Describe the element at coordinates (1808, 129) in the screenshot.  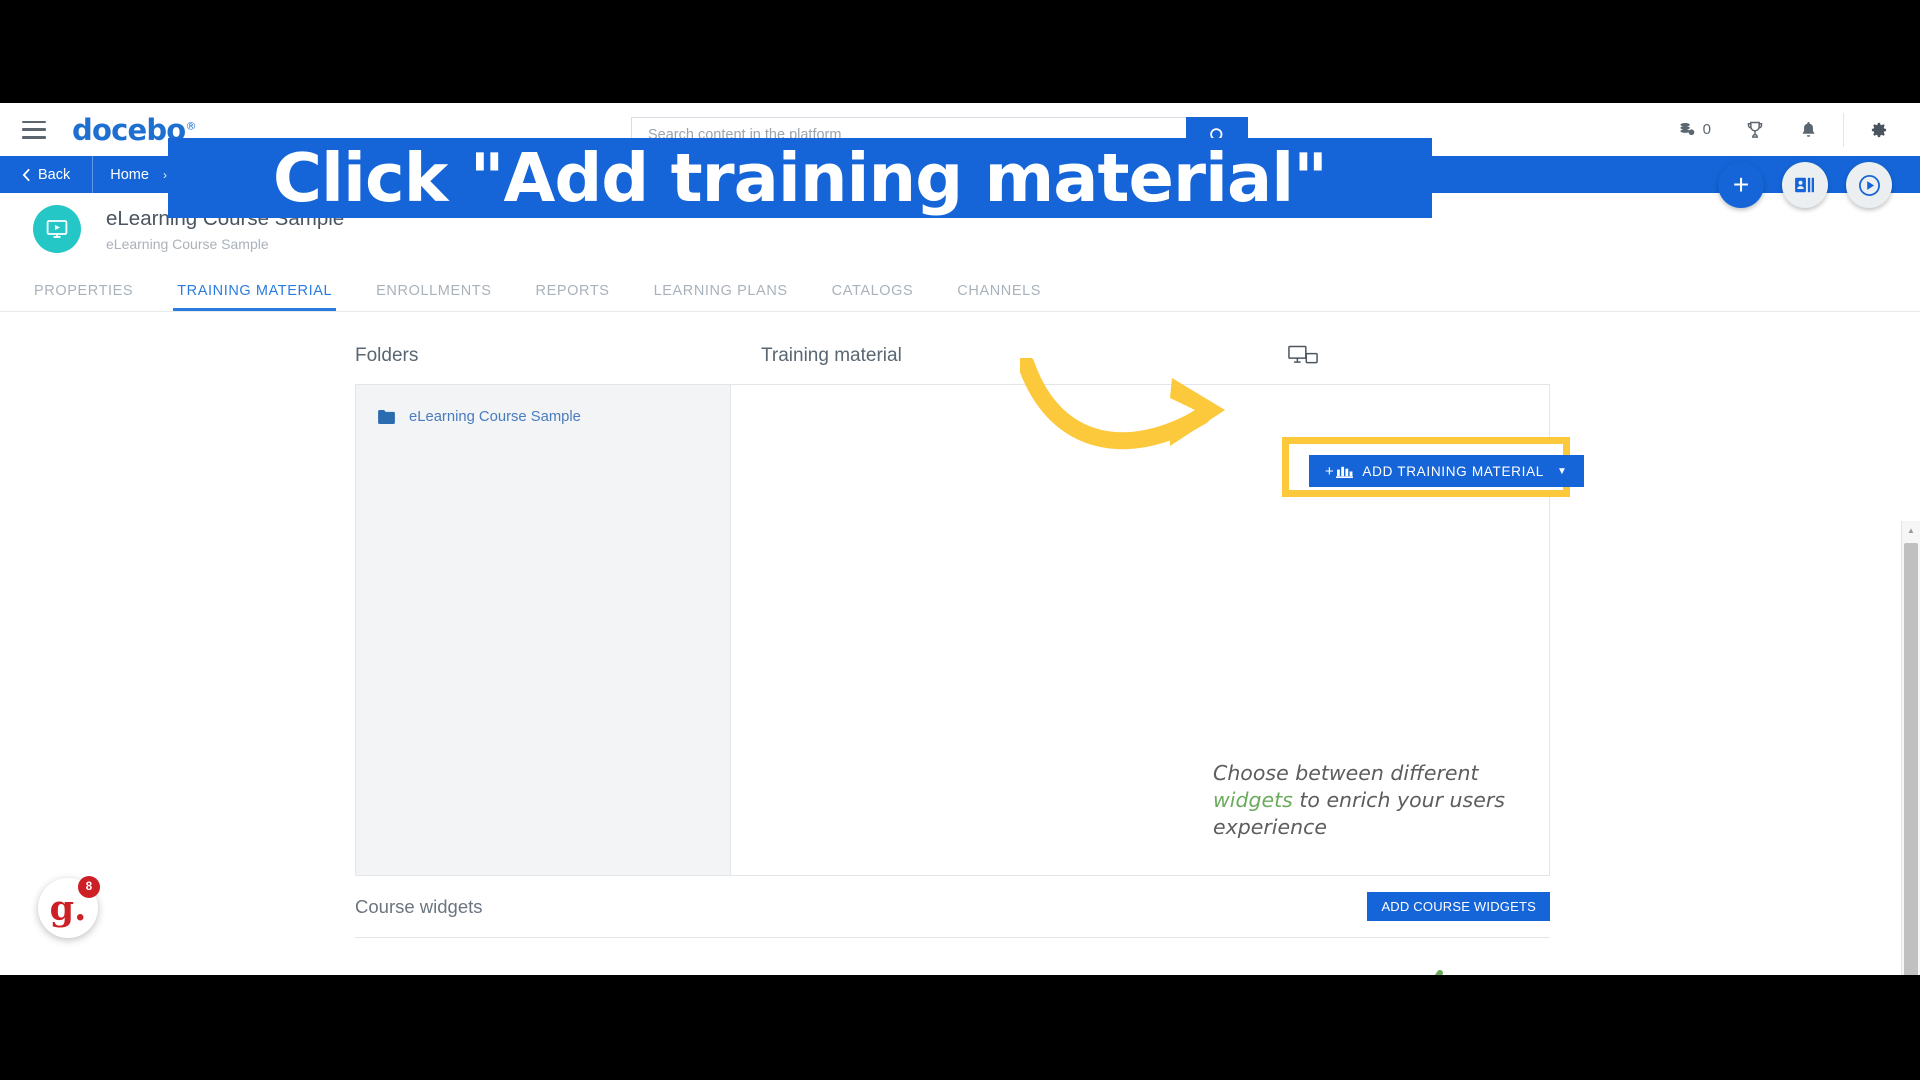
I see `bell-icon` at that location.